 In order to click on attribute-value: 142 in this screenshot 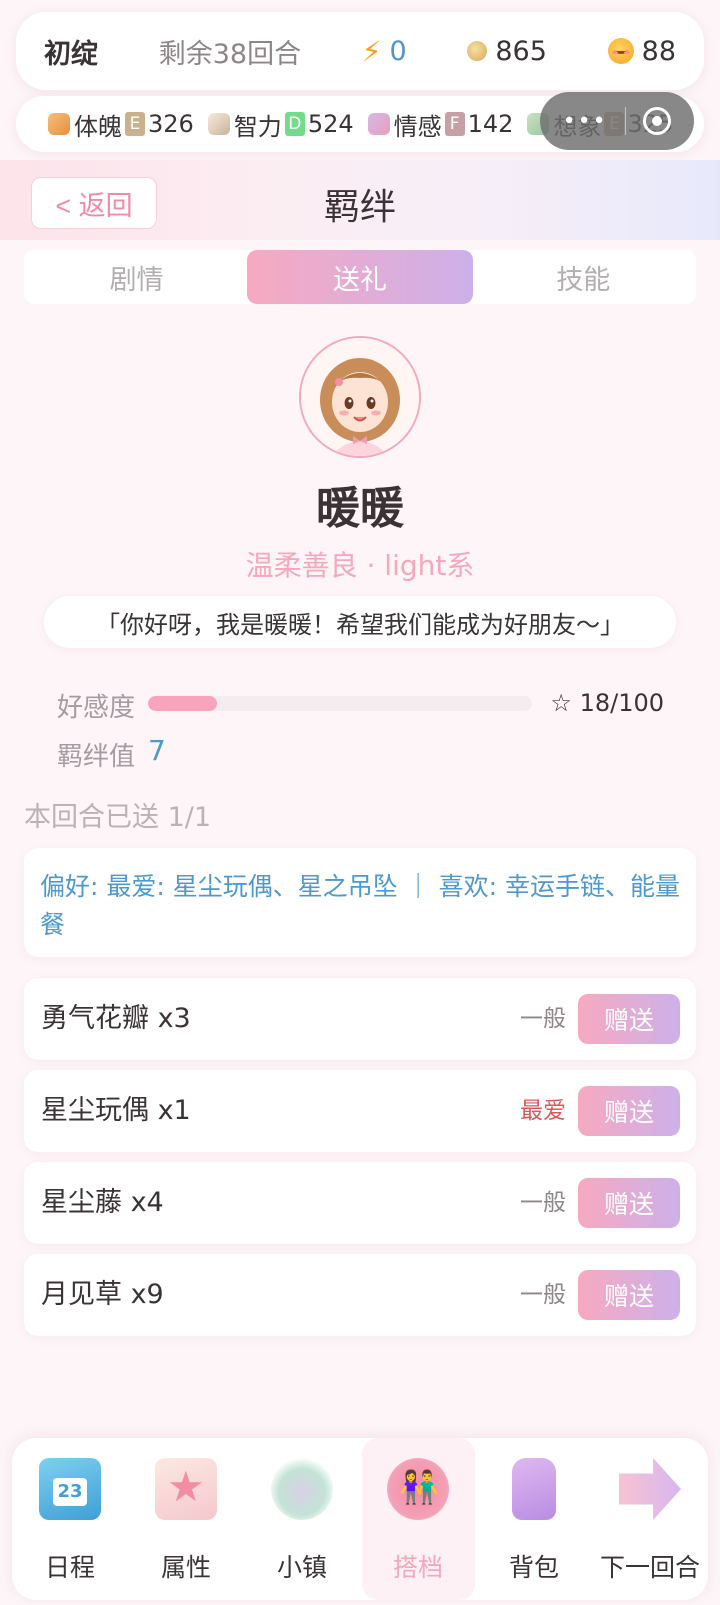, I will do `click(490, 124)`.